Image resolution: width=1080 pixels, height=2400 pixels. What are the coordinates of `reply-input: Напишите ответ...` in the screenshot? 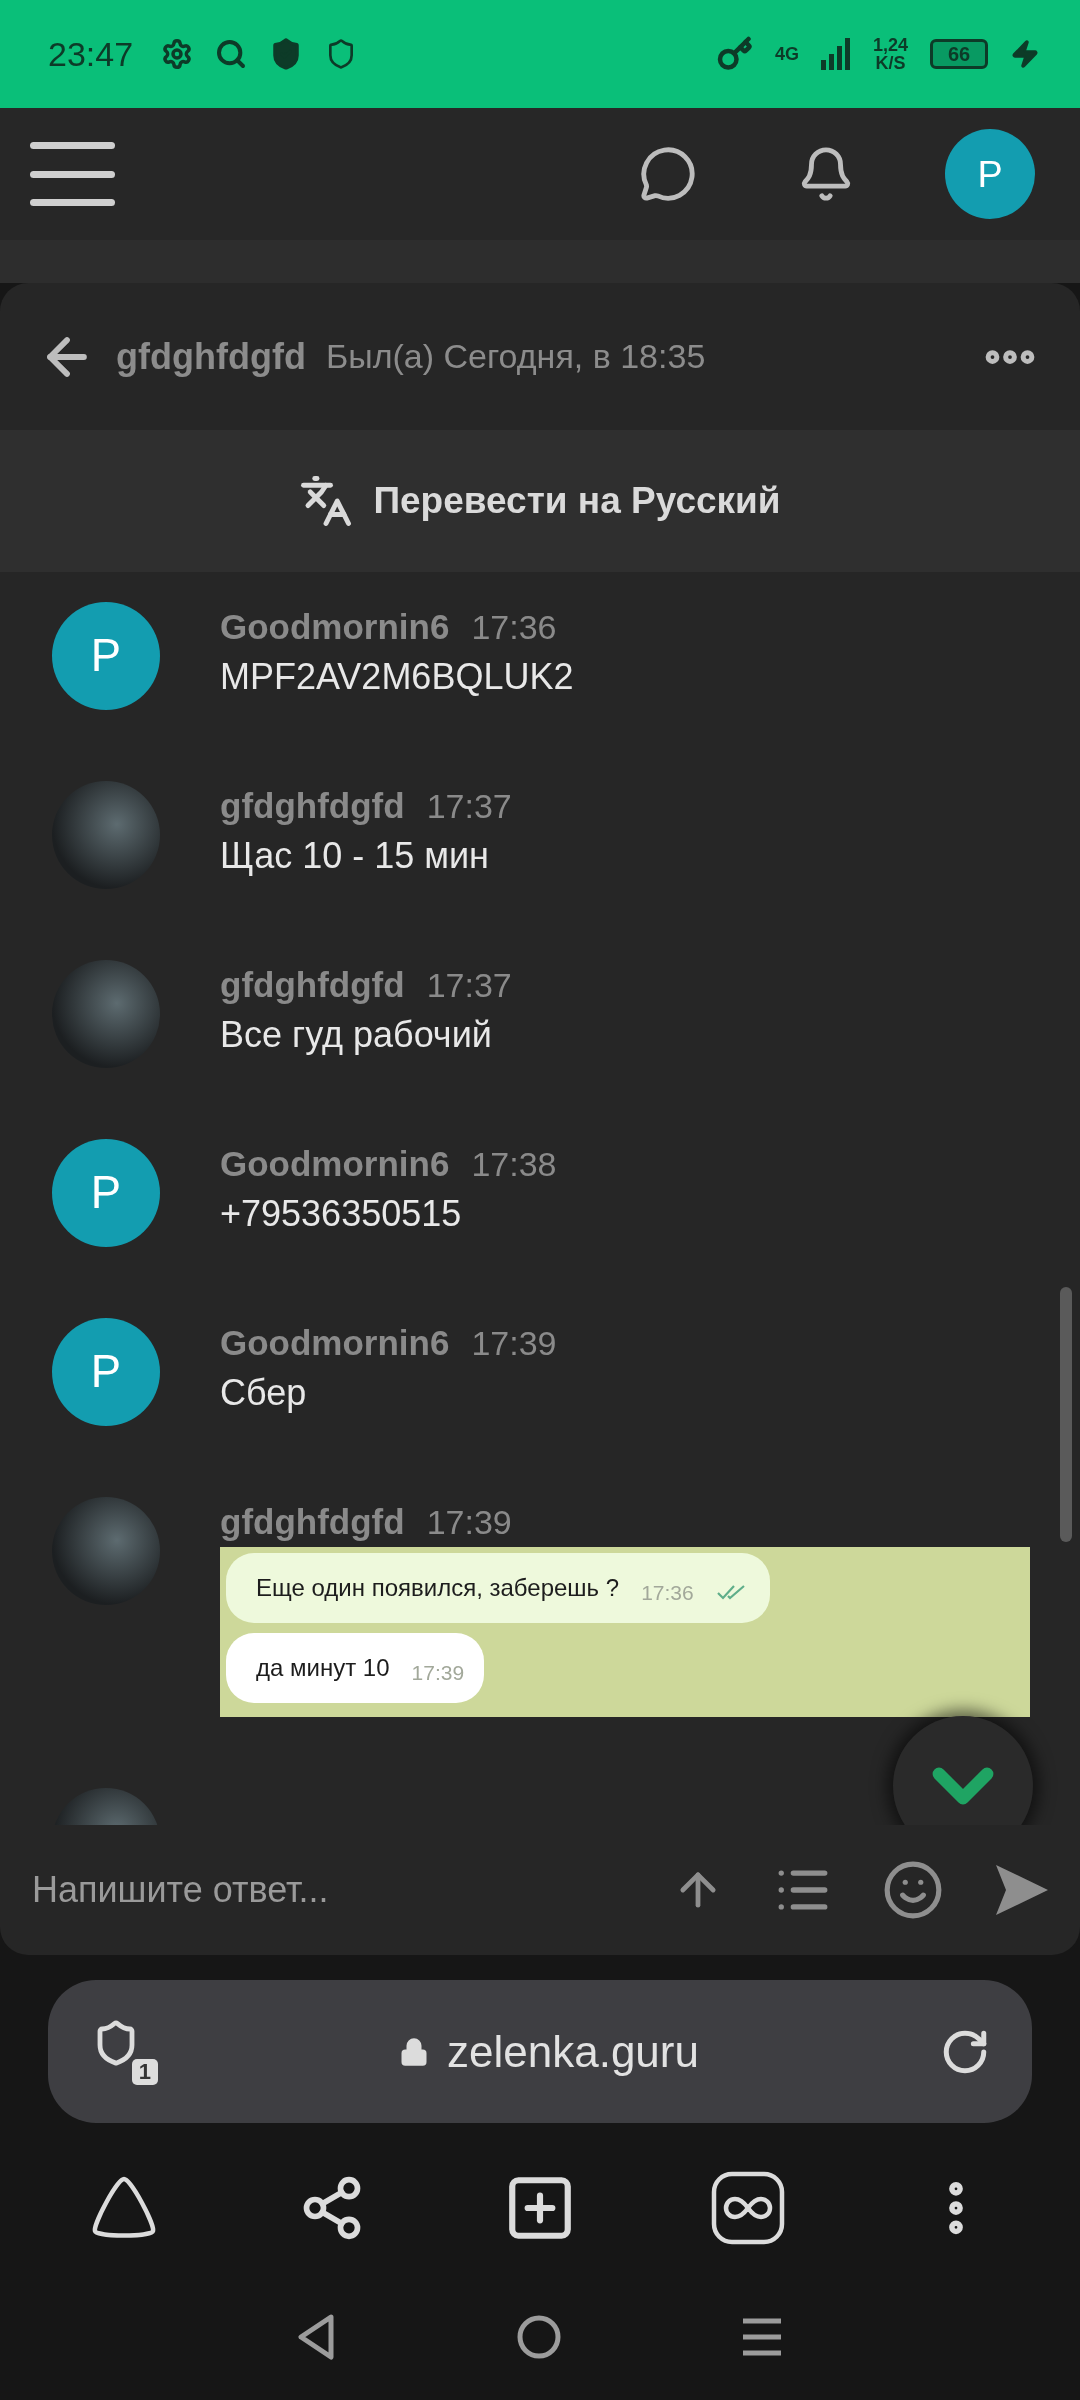 It's located at (326, 1890).